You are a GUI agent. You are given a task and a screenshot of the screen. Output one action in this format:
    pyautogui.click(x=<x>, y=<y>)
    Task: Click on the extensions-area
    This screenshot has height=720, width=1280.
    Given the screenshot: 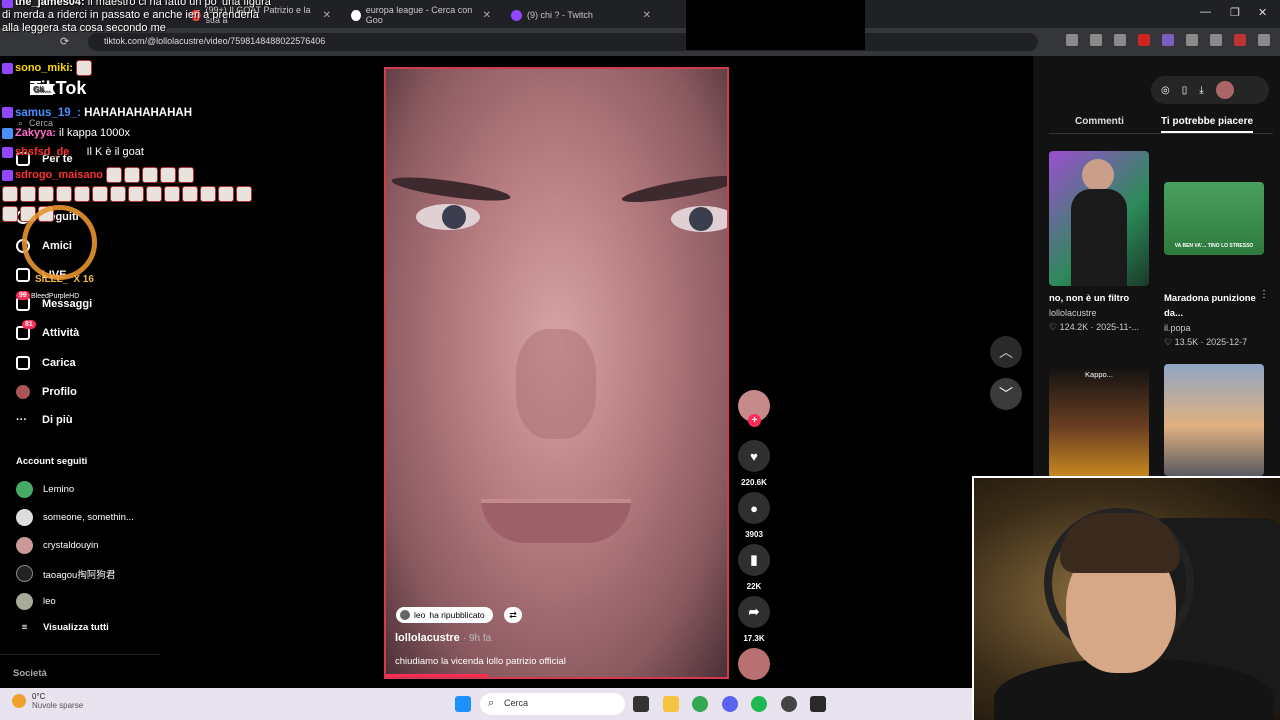 What is the action you would take?
    pyautogui.click(x=1168, y=40)
    